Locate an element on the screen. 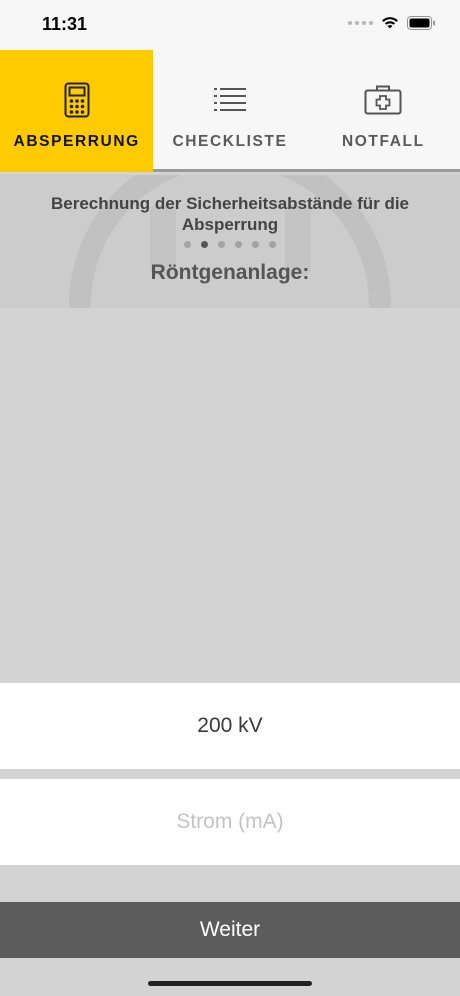 Image resolution: width=460 pixels, height=996 pixels. page-indicator is located at coordinates (230, 244).